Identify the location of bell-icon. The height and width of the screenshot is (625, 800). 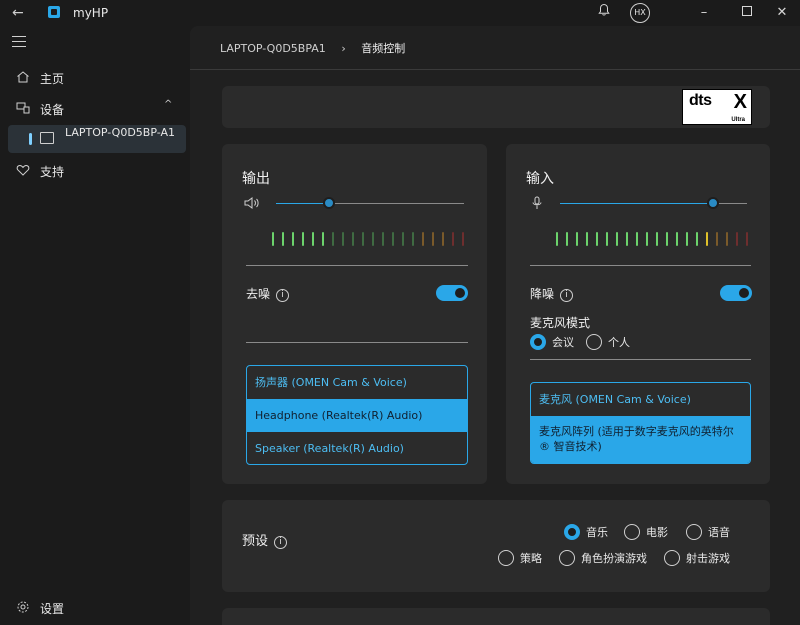
(604, 13).